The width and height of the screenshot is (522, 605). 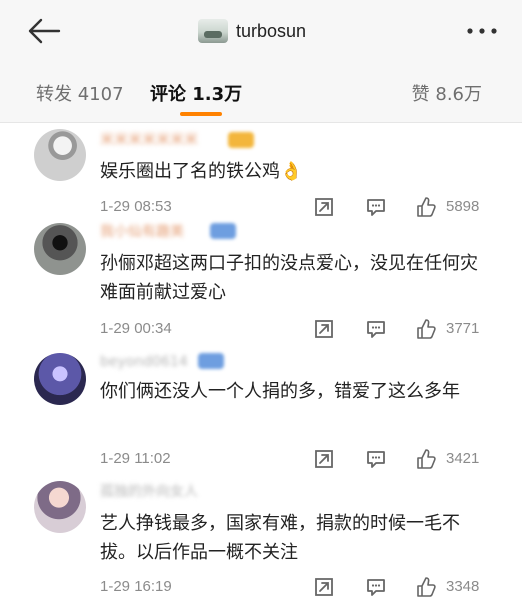 What do you see at coordinates (136, 328) in the screenshot?
I see `comment-time: 1-29 00:34` at bounding box center [136, 328].